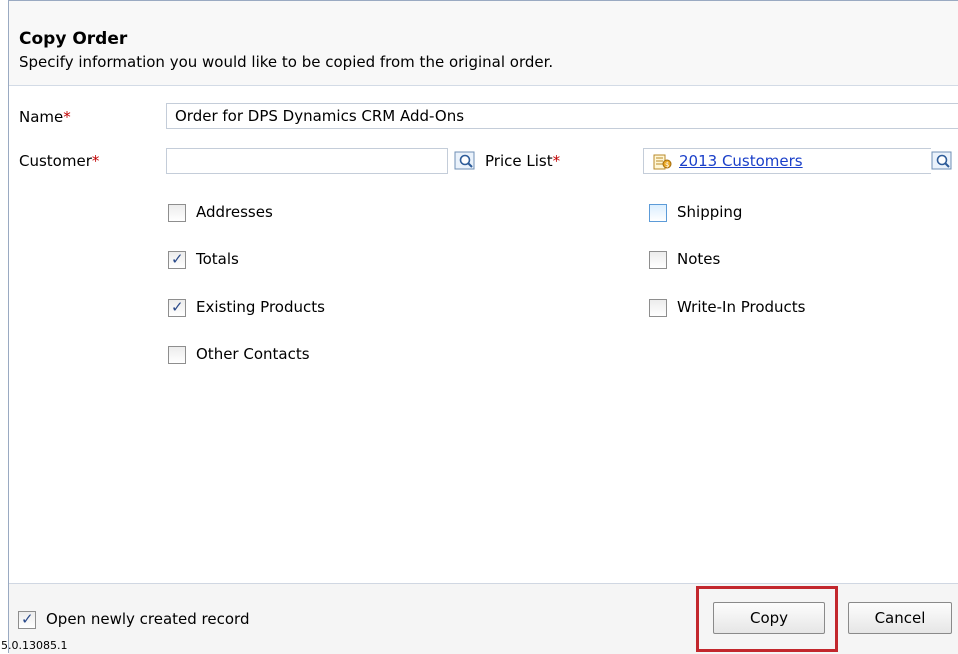  Describe the element at coordinates (253, 354) in the screenshot. I see `other-contacts-label: Other Contacts` at that location.